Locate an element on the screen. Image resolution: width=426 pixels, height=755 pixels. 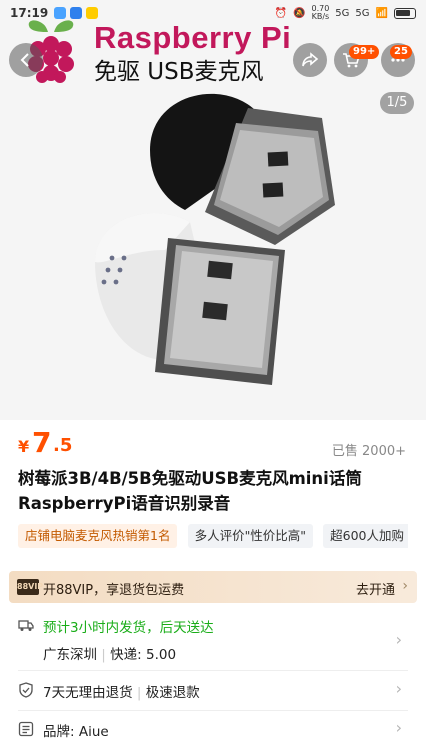
returns-policy: 7天无理由退货 is located at coordinates (88, 693).